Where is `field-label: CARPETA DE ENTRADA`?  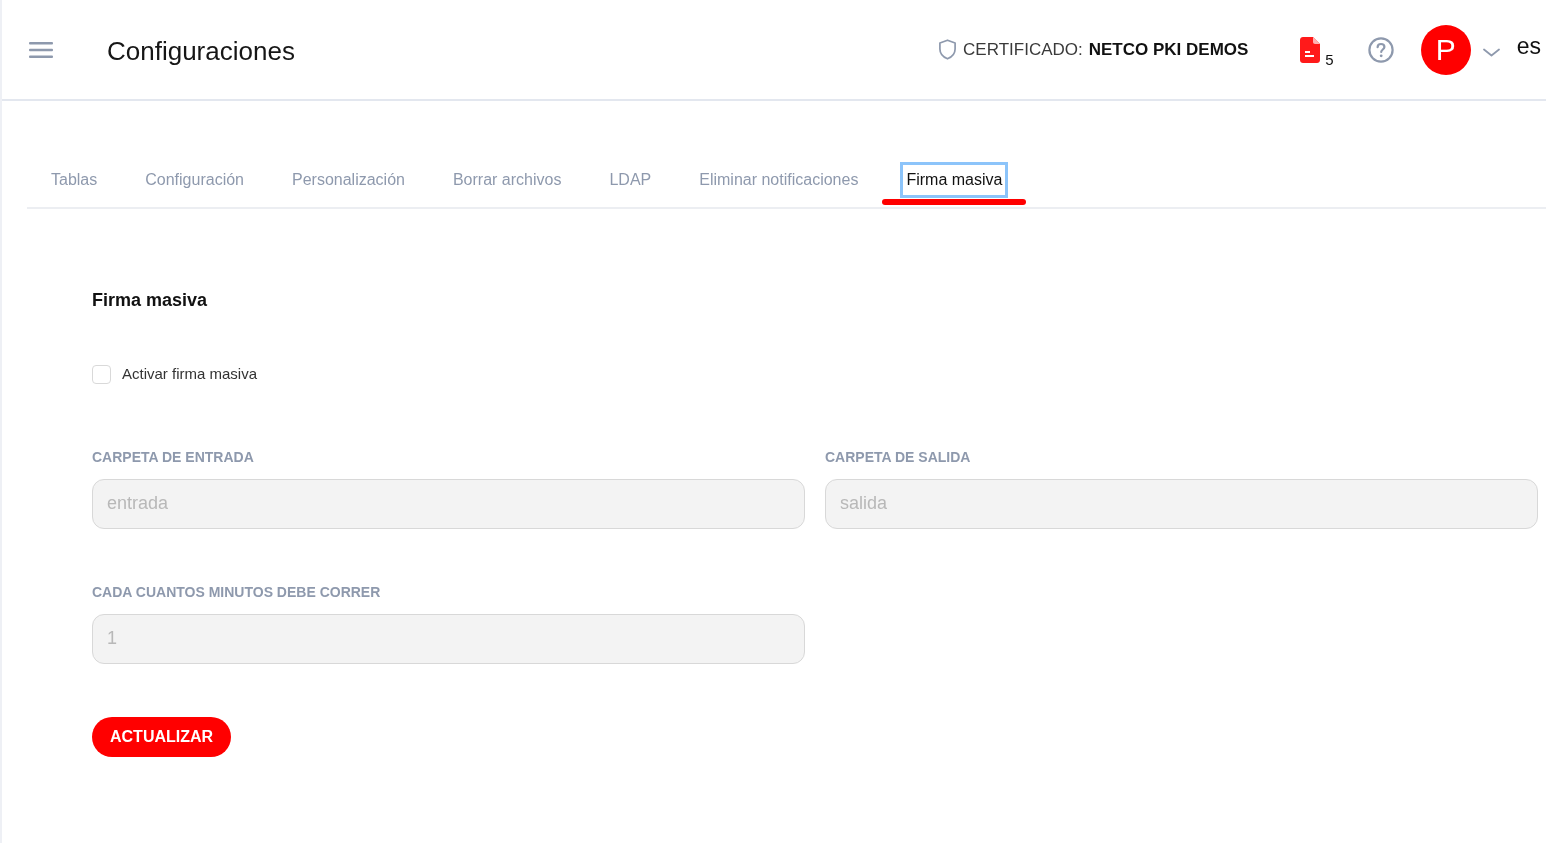 field-label: CARPETA DE ENTRADA is located at coordinates (173, 456).